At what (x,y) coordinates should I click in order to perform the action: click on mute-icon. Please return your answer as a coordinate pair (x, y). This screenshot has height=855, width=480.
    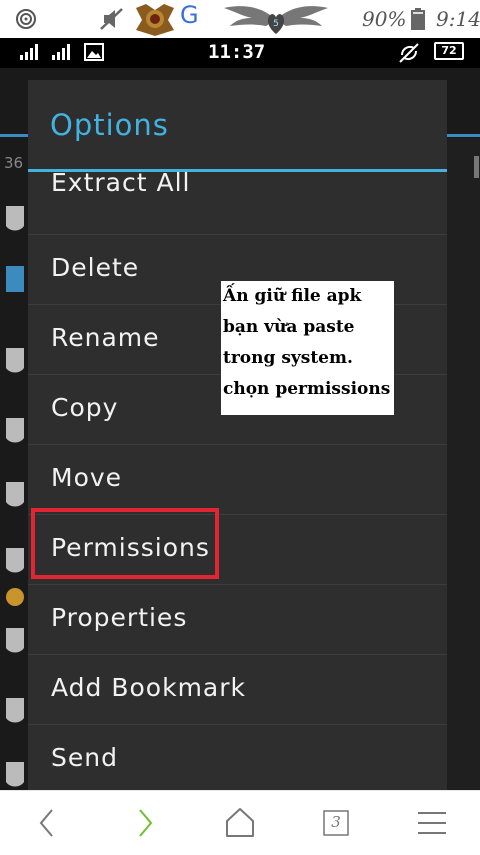
    Looking at the image, I should click on (111, 19).